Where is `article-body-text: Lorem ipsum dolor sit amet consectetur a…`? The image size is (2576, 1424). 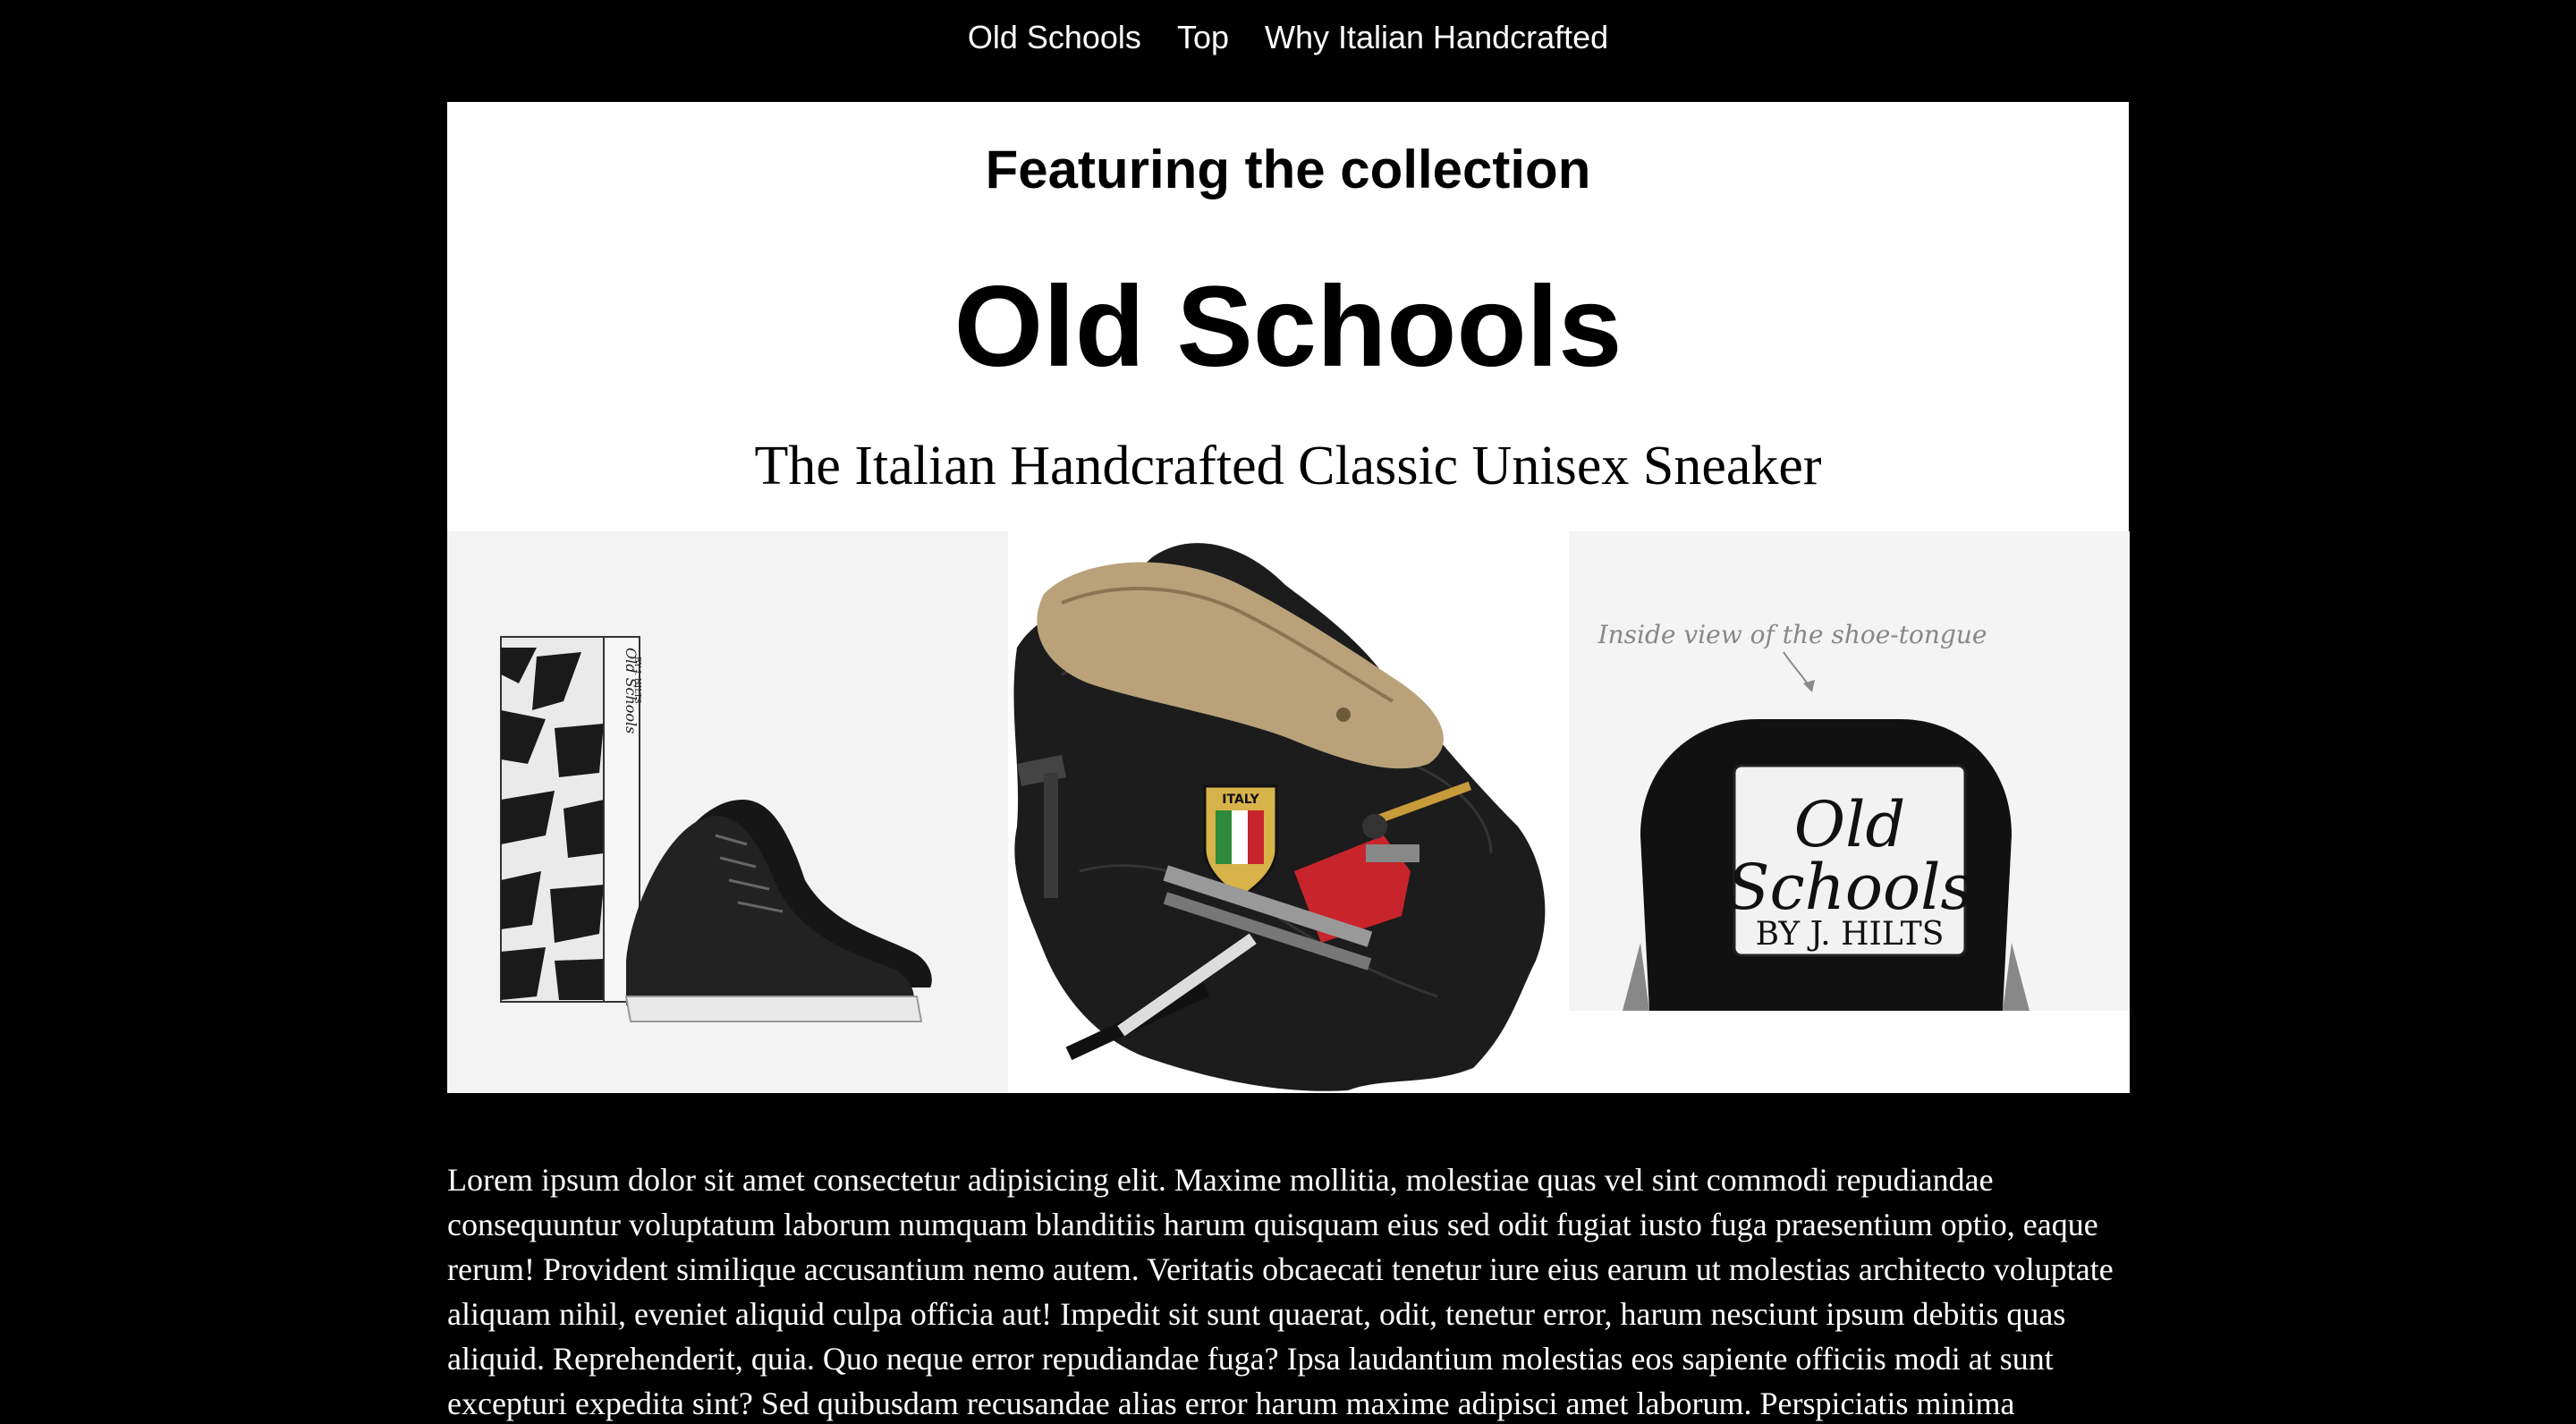
article-body-text: Lorem ipsum dolor sit amet consectetur a… is located at coordinates (1280, 1291).